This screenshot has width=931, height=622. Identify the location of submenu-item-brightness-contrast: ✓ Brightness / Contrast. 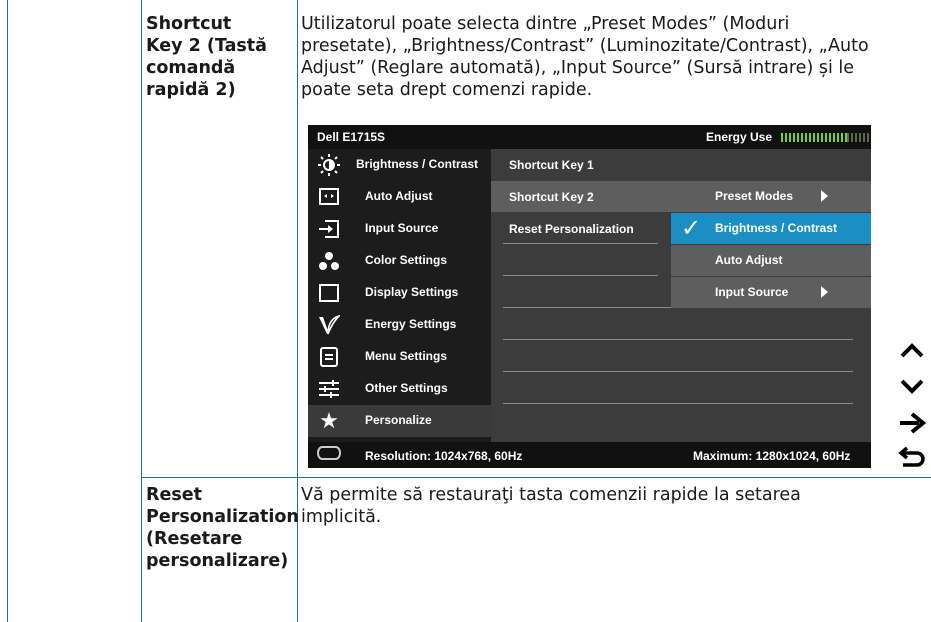
(771, 228).